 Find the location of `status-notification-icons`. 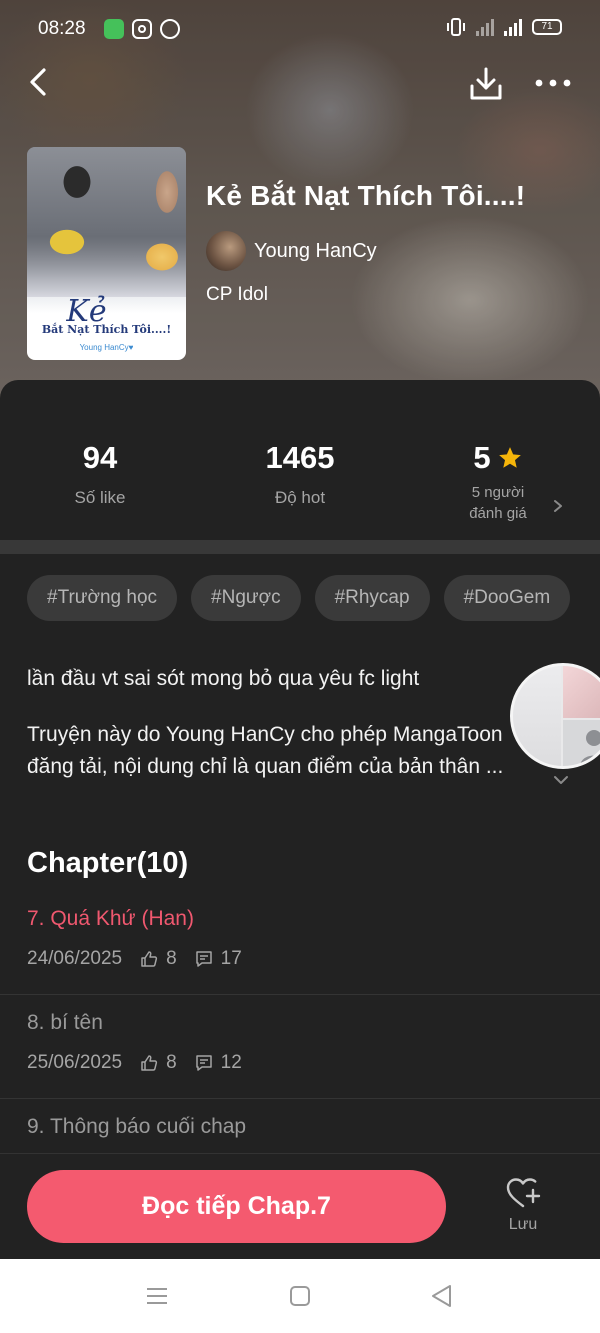

status-notification-icons is located at coordinates (142, 29).